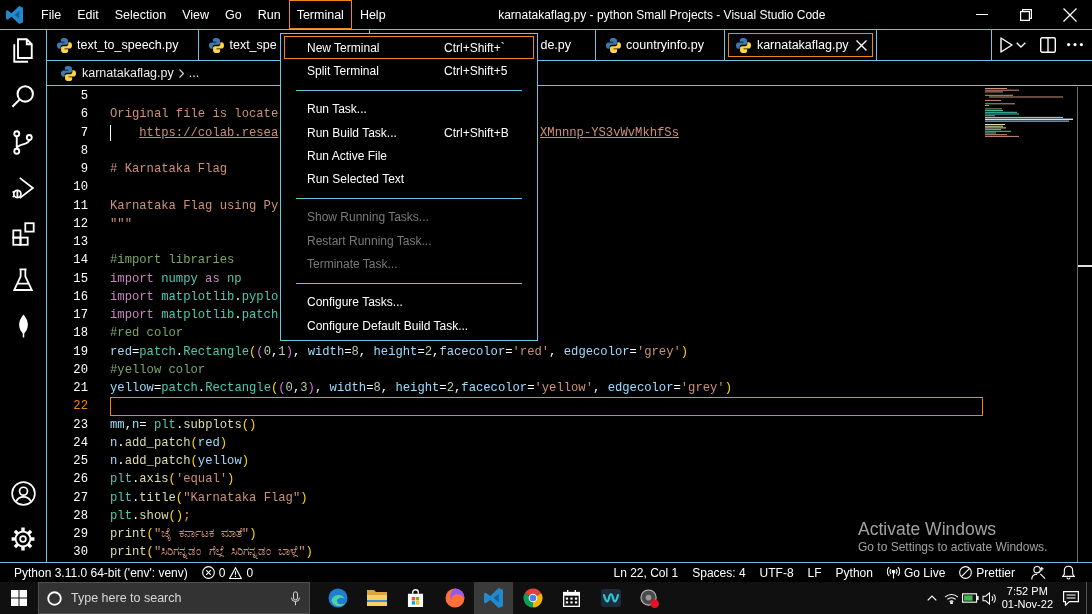  What do you see at coordinates (320, 14) in the screenshot?
I see `menu-bar-item: Terminal` at bounding box center [320, 14].